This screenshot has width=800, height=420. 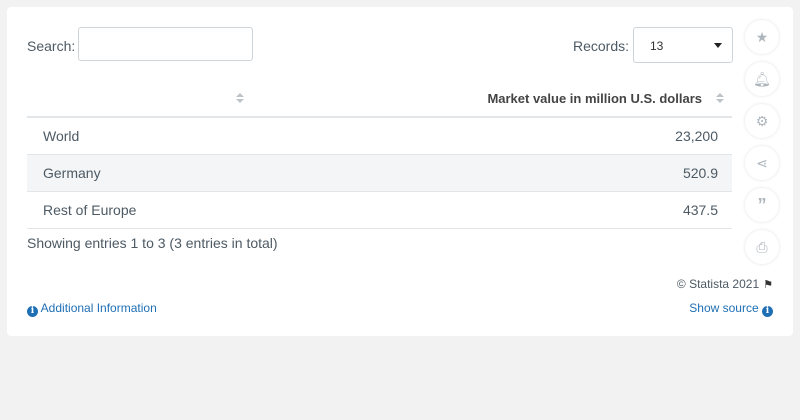 What do you see at coordinates (492, 173) in the screenshot?
I see `row-value: 520.9` at bounding box center [492, 173].